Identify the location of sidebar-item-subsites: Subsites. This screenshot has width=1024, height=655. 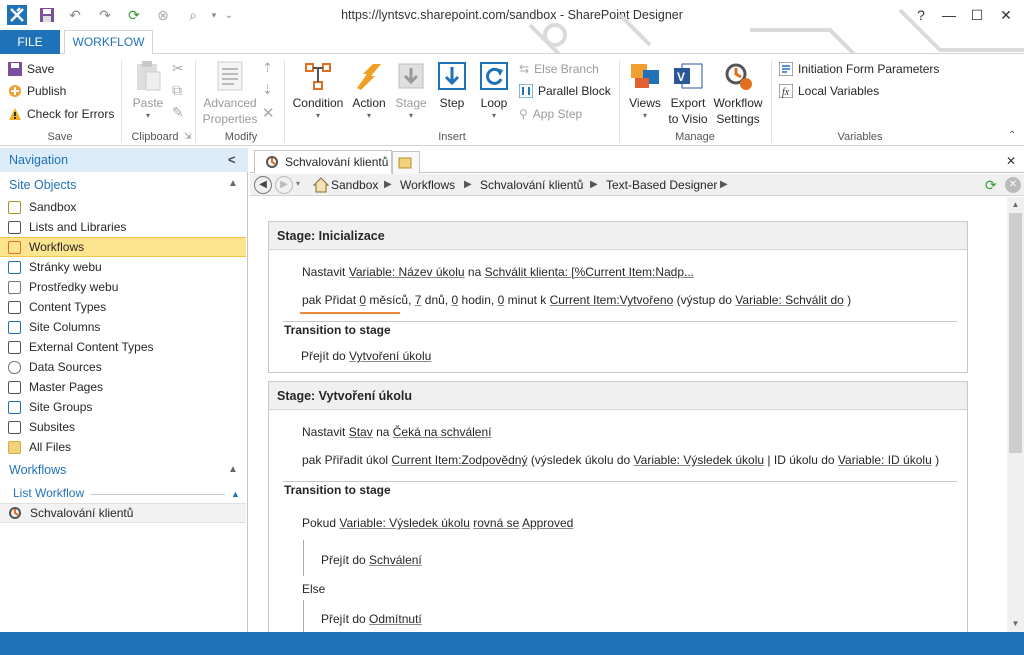
(123, 427).